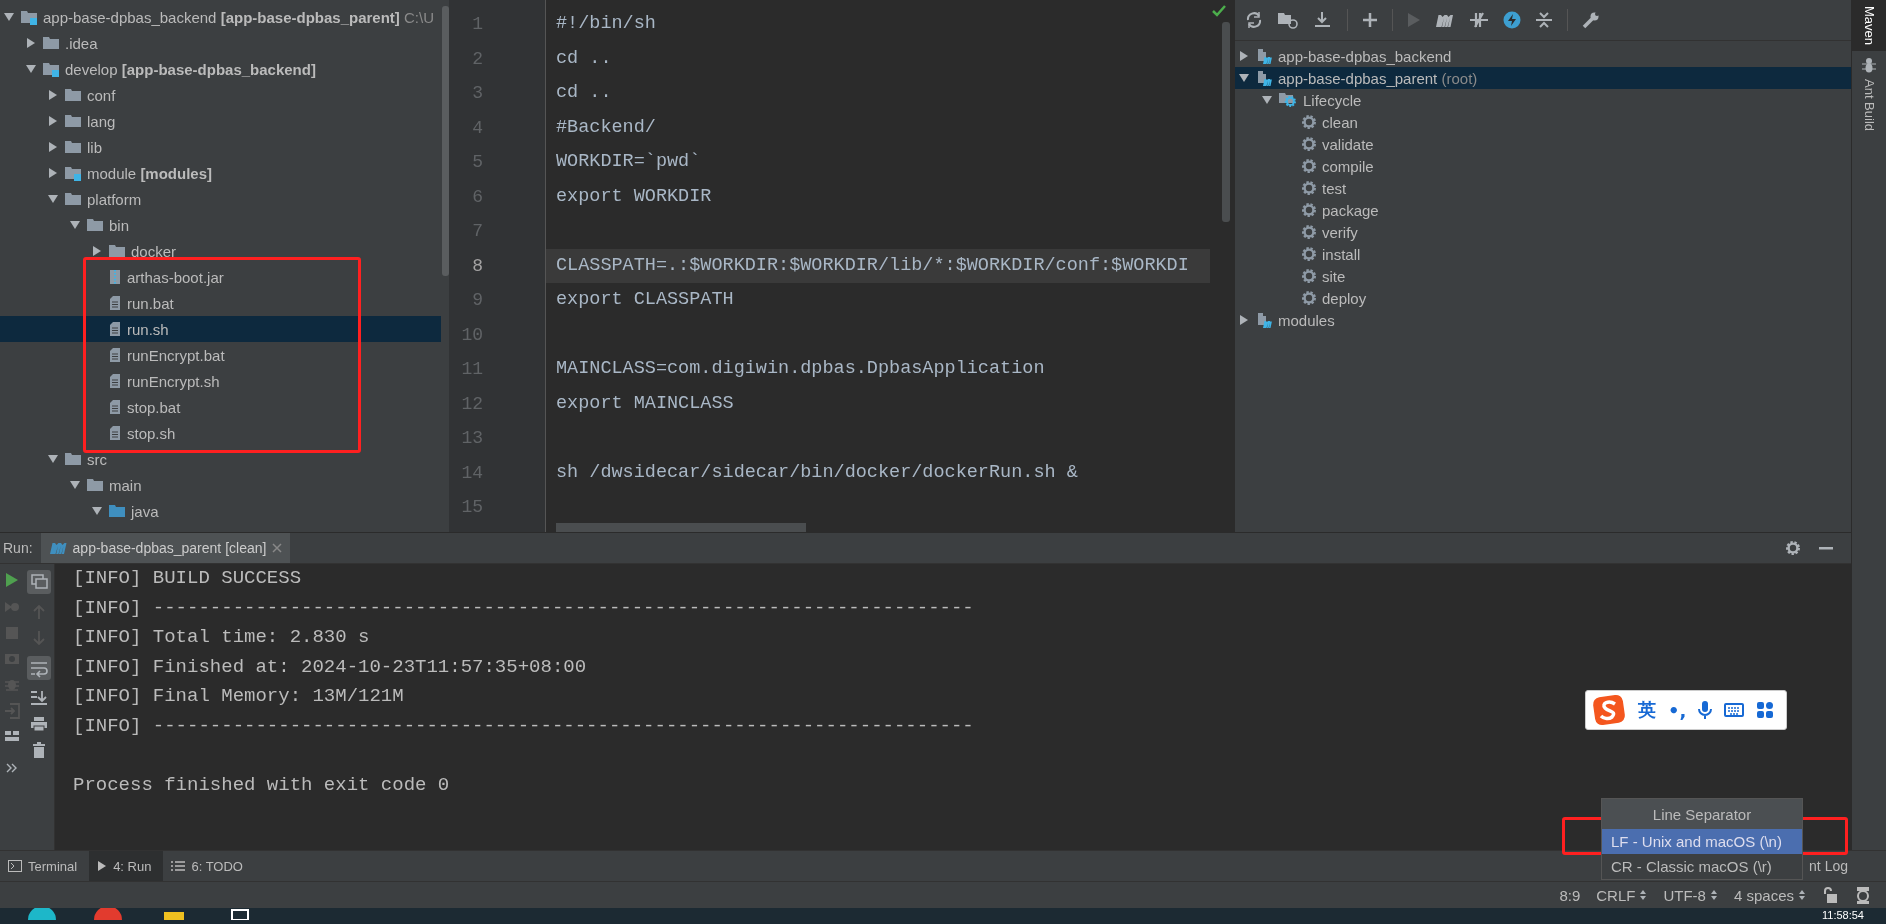 The width and height of the screenshot is (1886, 924). What do you see at coordinates (1826, 548) in the screenshot?
I see `minimize-icon` at bounding box center [1826, 548].